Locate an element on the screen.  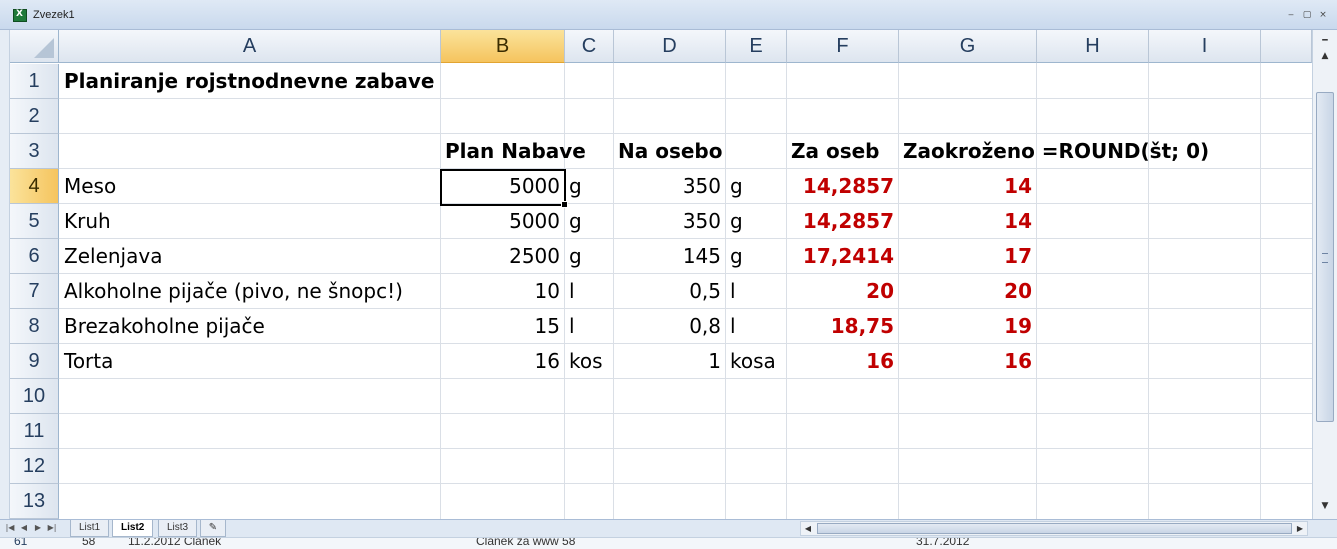
cell-c8: l is located at coordinates (572, 326).